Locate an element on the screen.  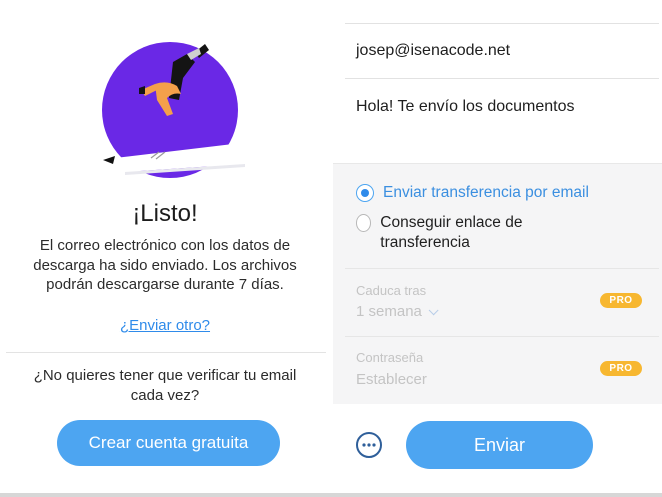
option-label: Conseguir enlace de transferencia is located at coordinates (451, 232).